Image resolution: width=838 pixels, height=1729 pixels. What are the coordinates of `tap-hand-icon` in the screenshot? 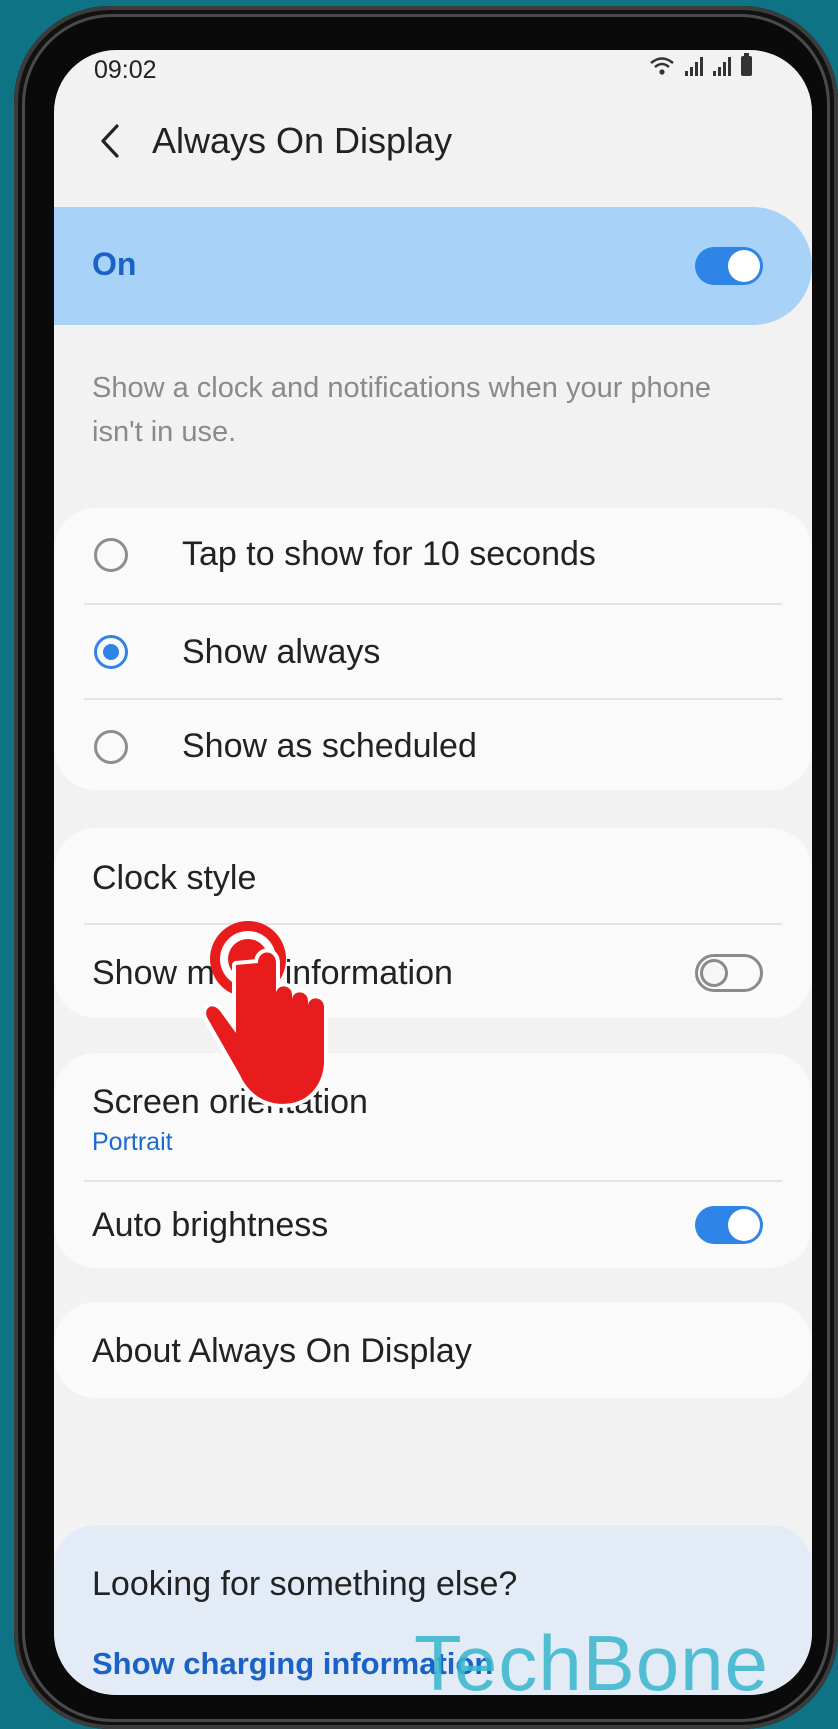 It's located at (265, 1017).